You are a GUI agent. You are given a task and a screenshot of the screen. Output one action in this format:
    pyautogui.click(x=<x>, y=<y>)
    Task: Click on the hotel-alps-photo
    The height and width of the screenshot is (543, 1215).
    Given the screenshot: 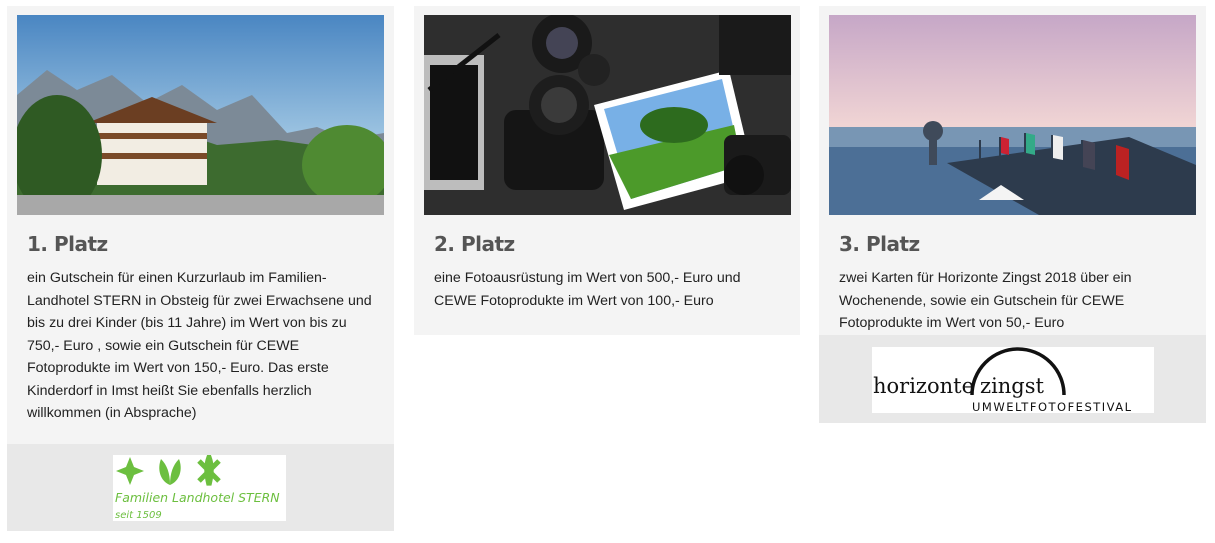 What is the action you would take?
    pyautogui.click(x=200, y=115)
    